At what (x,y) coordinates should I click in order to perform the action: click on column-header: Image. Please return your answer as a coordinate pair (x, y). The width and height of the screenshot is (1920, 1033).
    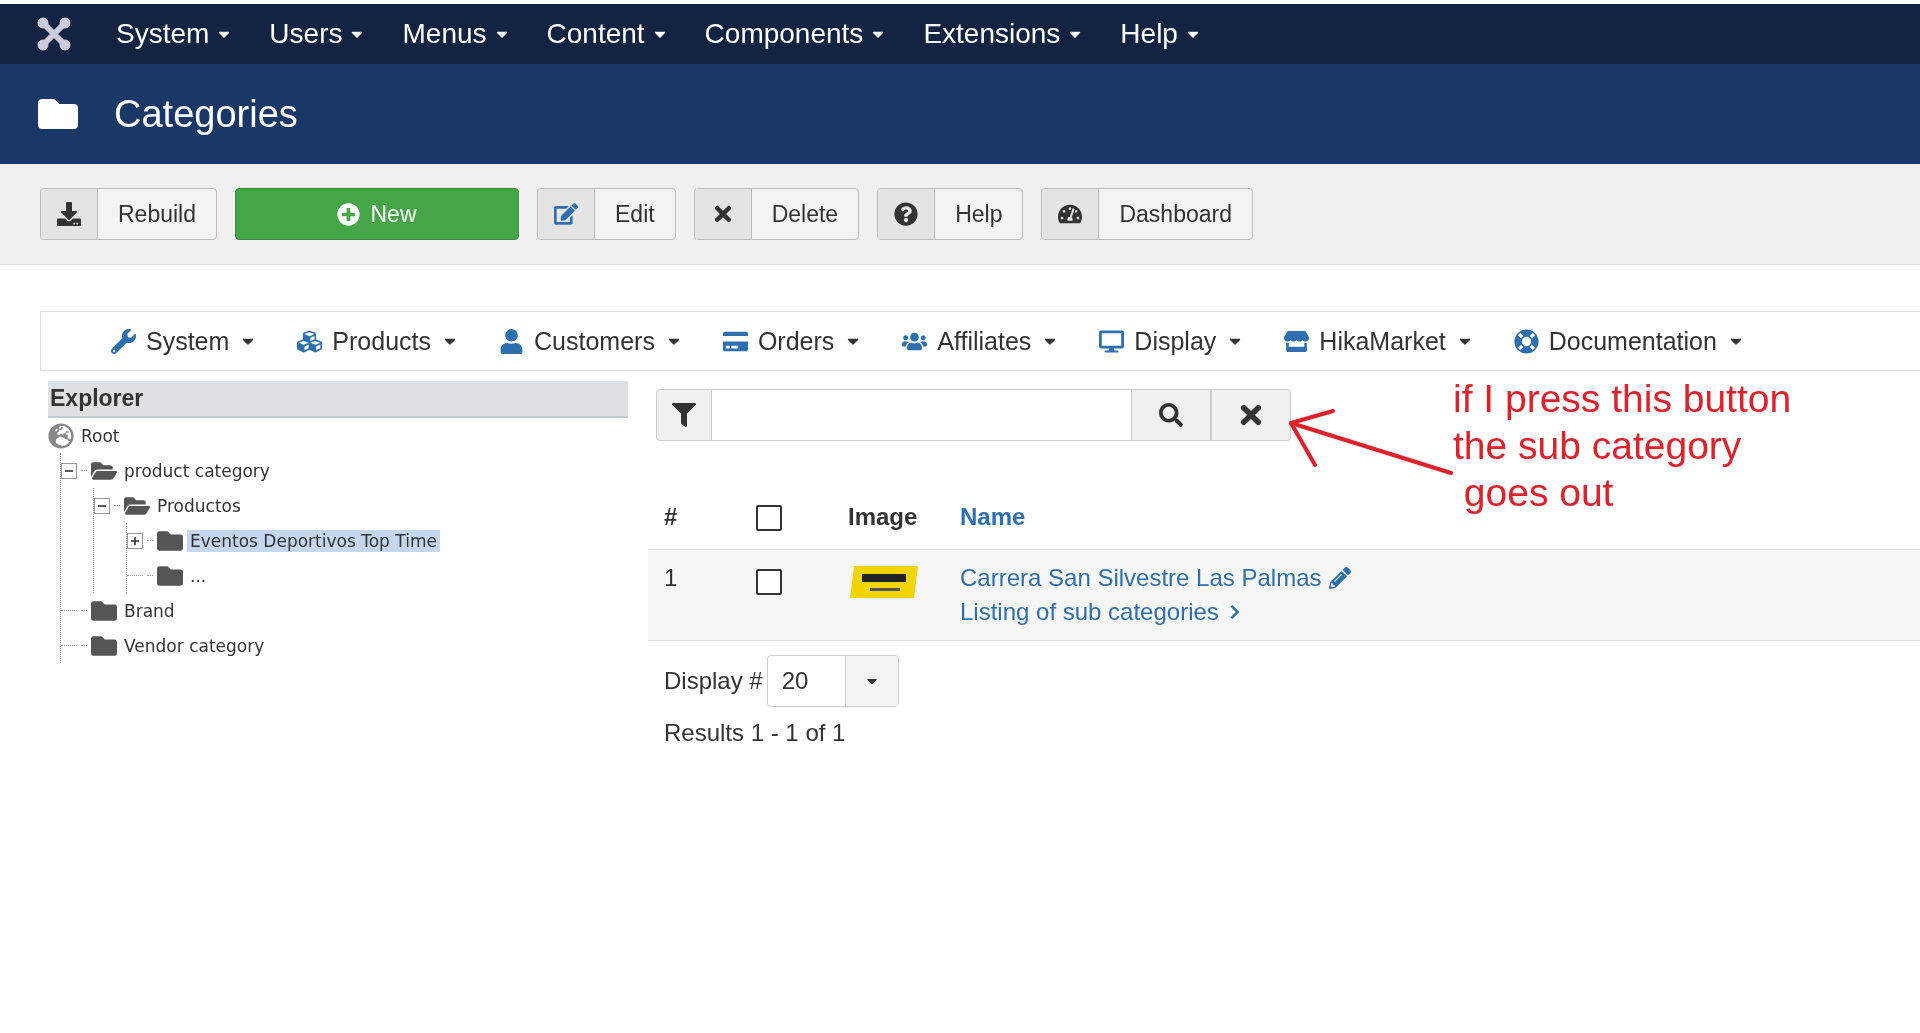
    Looking at the image, I should click on (883, 516).